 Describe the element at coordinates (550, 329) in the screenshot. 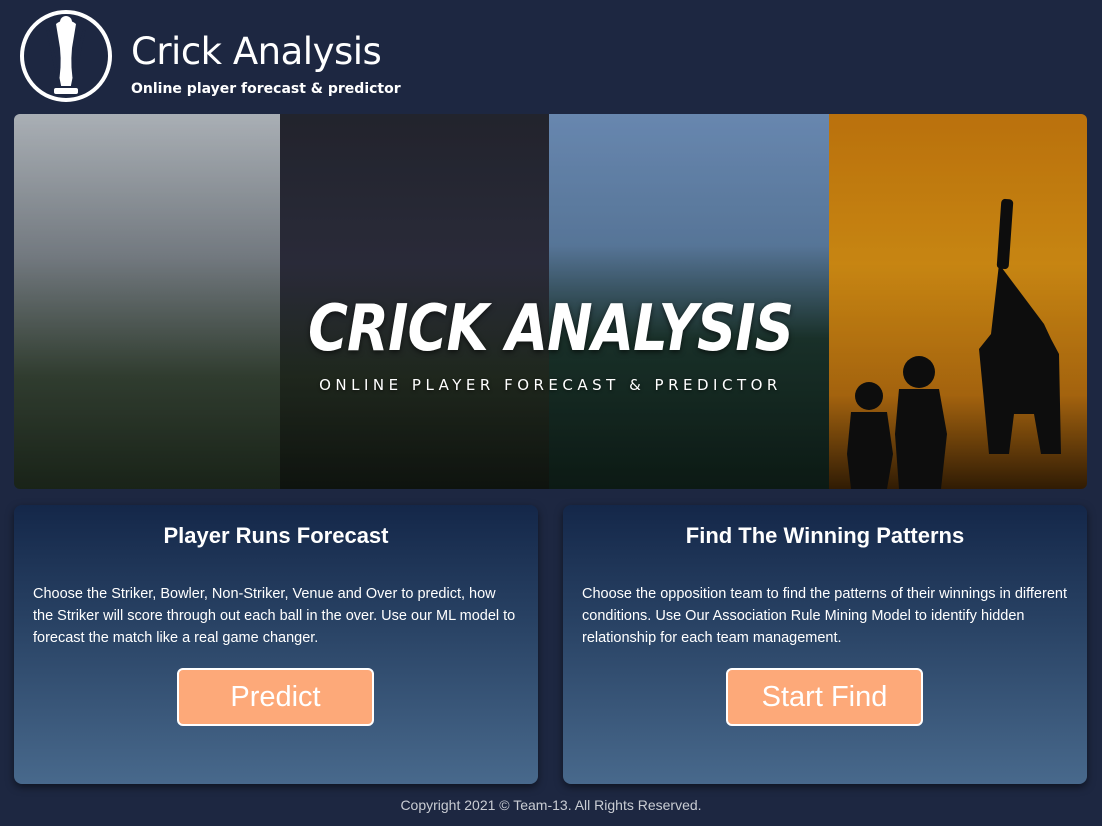

I see `banner-title: CRICK ANALYSIS` at that location.